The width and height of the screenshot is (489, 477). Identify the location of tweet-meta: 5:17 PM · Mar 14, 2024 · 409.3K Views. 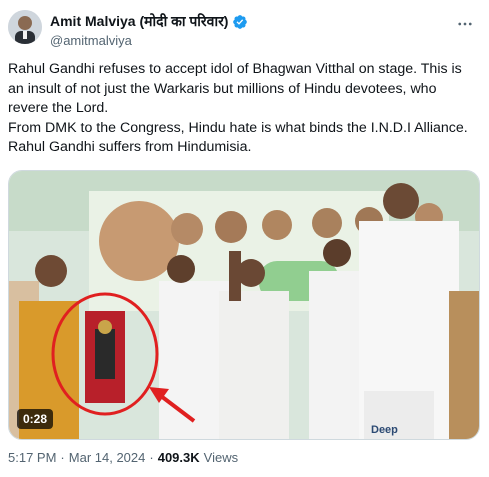
(123, 457).